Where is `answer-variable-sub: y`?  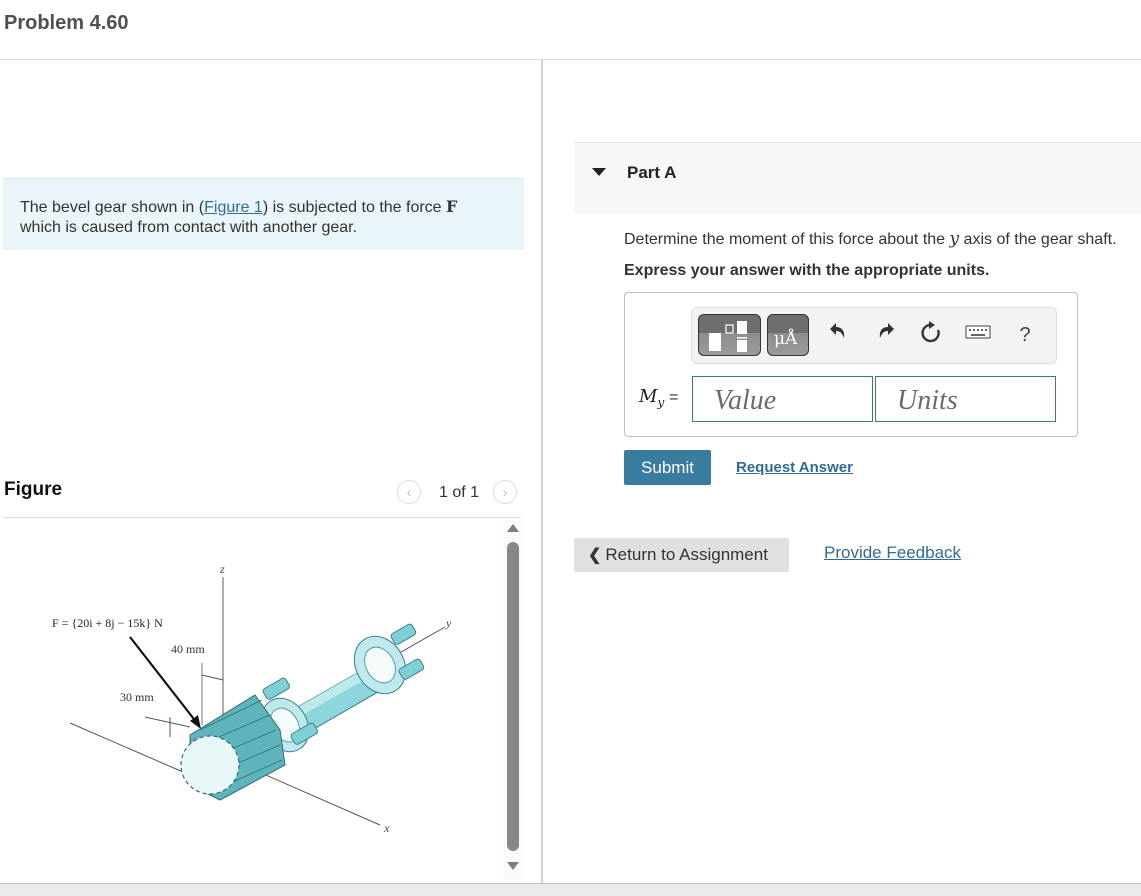
answer-variable-sub: y is located at coordinates (661, 402).